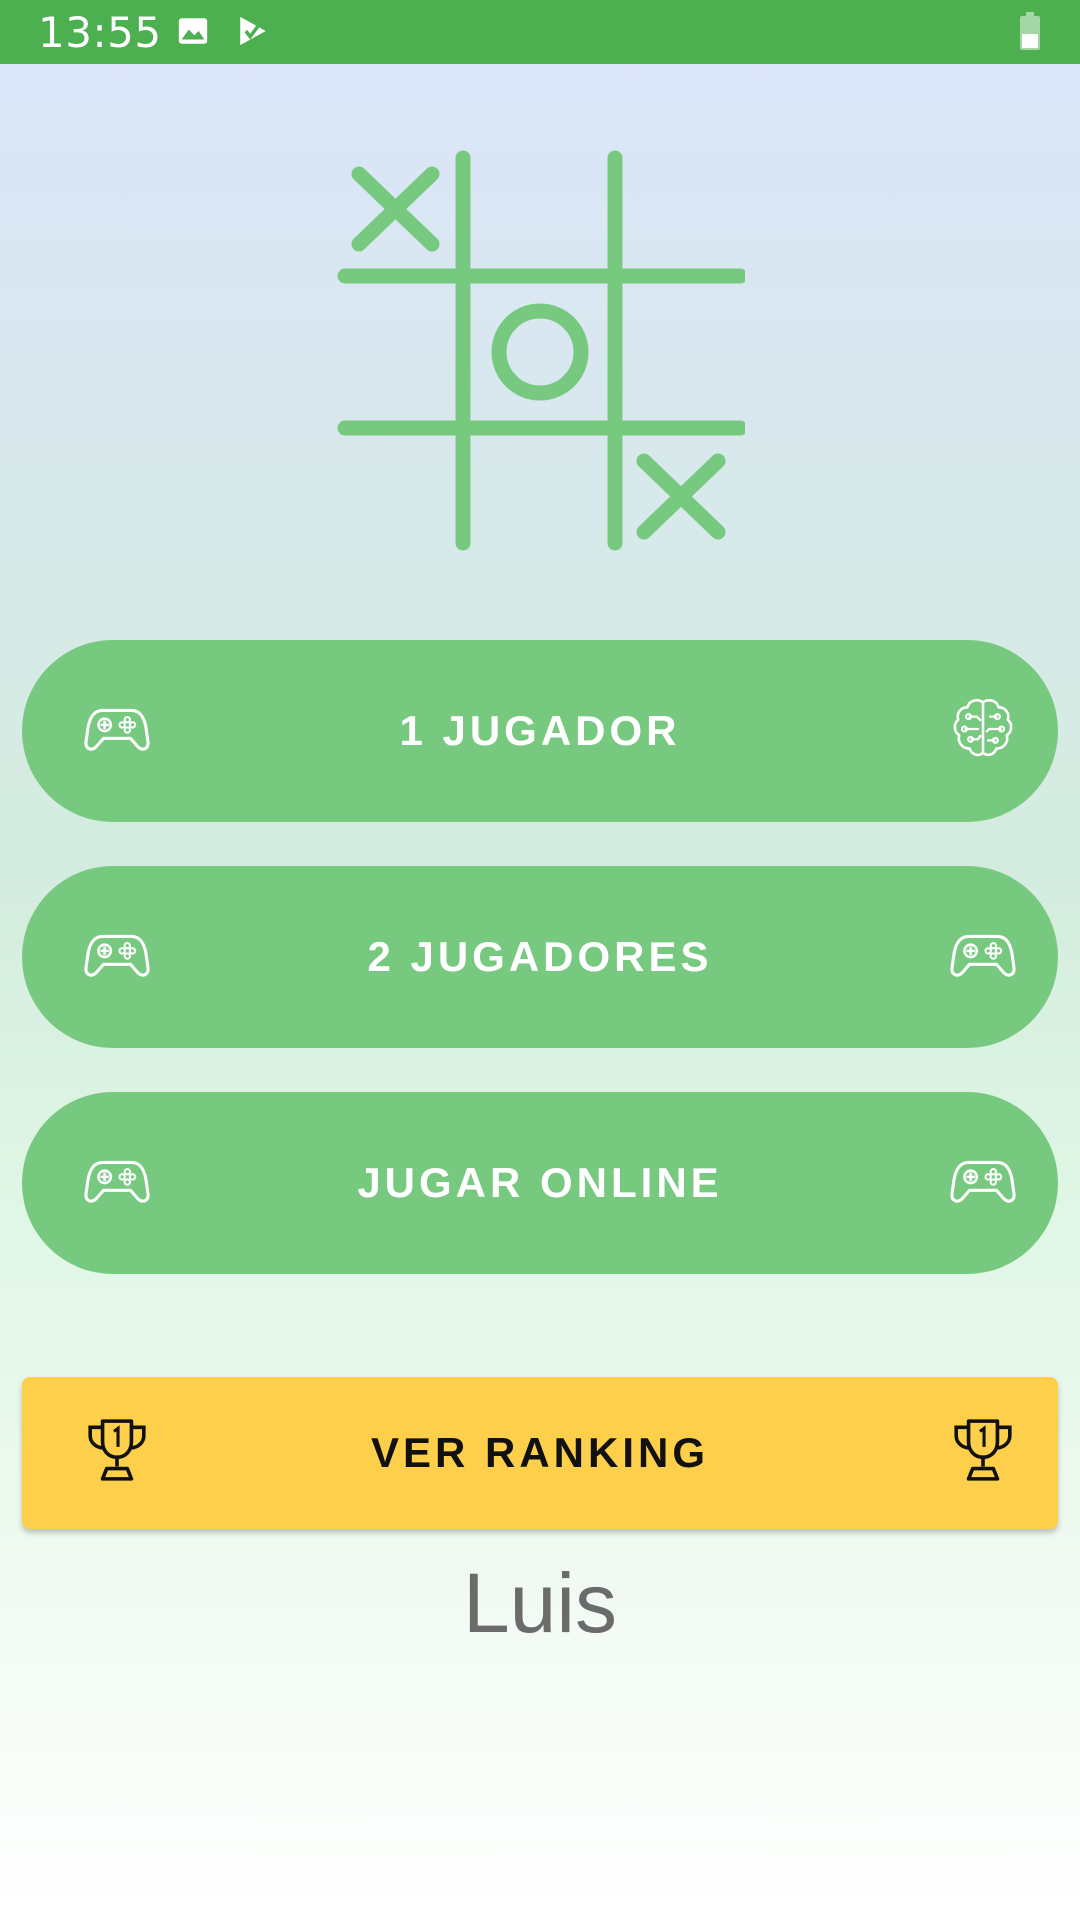  I want to click on one-player-button: 1 JUGADOR, so click(540, 731).